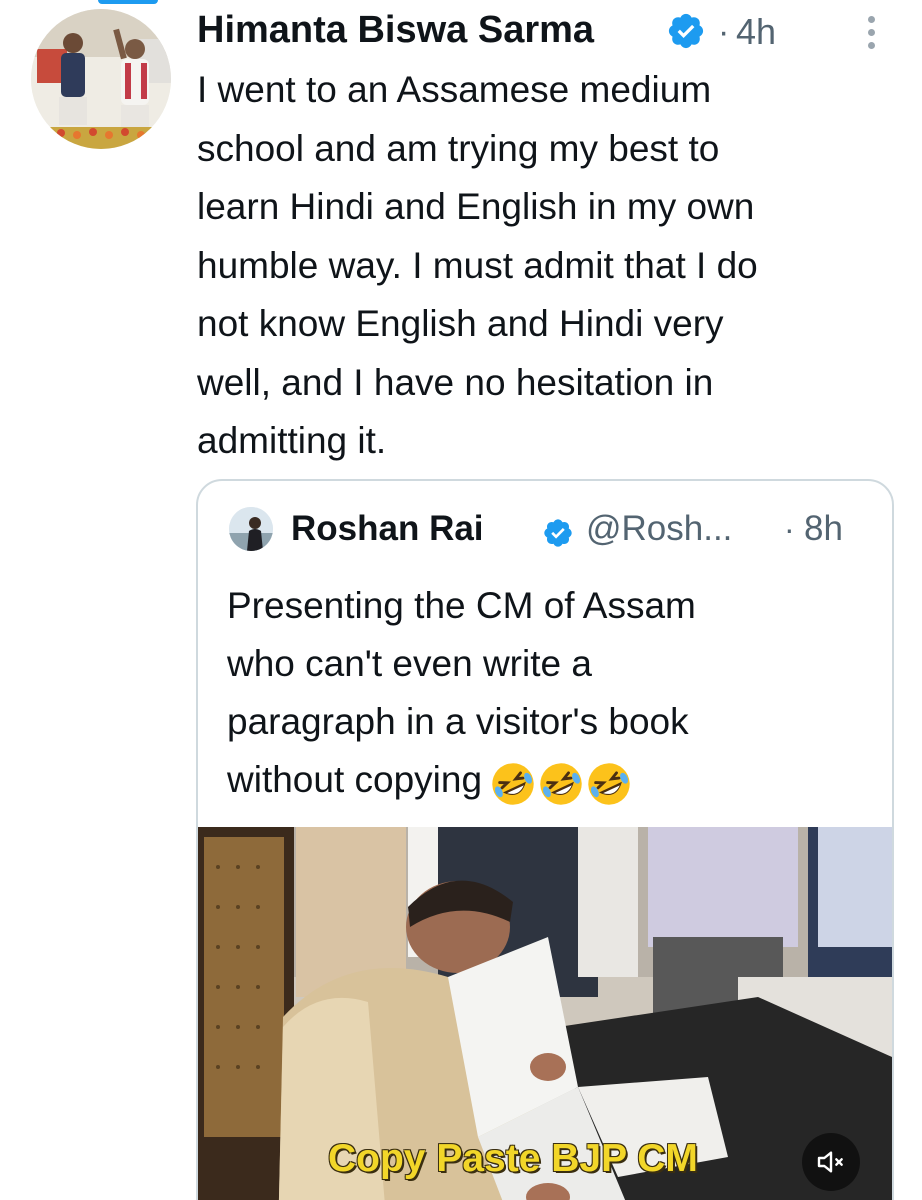 Image resolution: width=922 pixels, height=1200 pixels. I want to click on tweet-text-line: humble way. I must admit that I do, so click(477, 265).